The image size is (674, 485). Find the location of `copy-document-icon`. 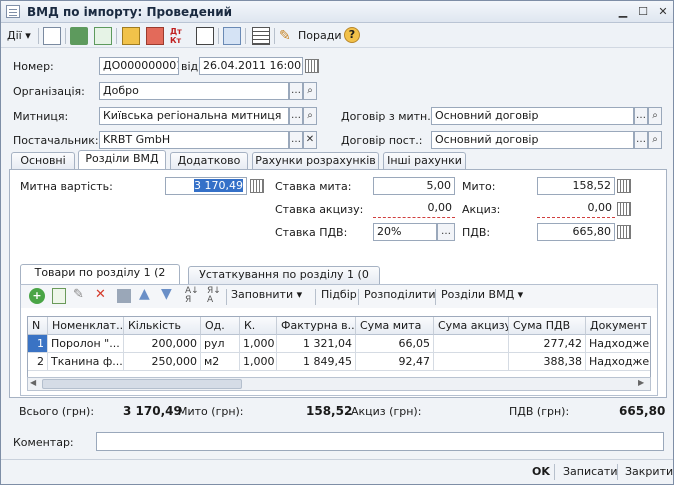

copy-document-icon is located at coordinates (103, 36).